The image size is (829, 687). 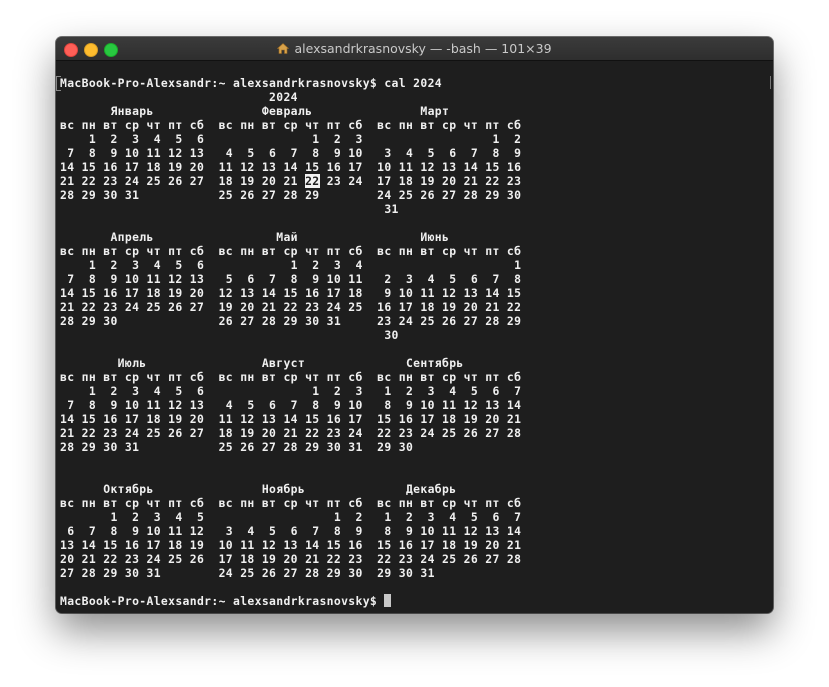 I want to click on home-icon, so click(x=283, y=48).